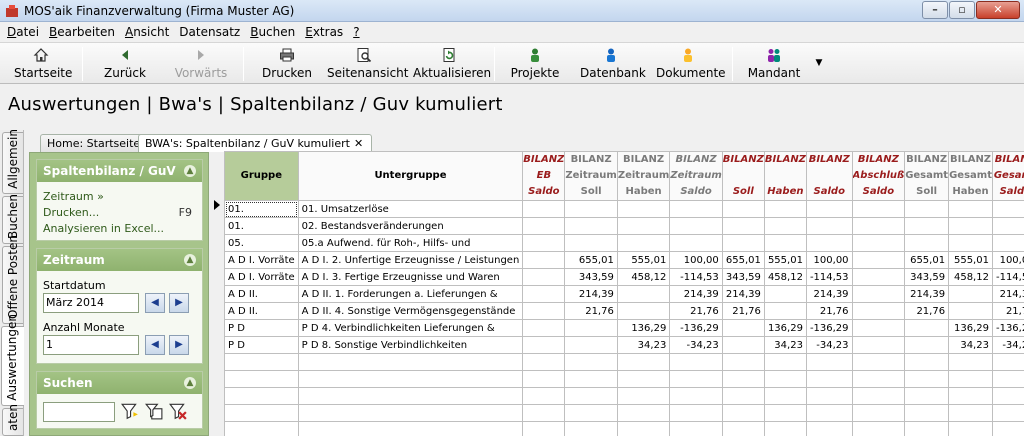 The height and width of the screenshot is (436, 1024). I want to click on close-tab-icon: ✕, so click(358, 143).